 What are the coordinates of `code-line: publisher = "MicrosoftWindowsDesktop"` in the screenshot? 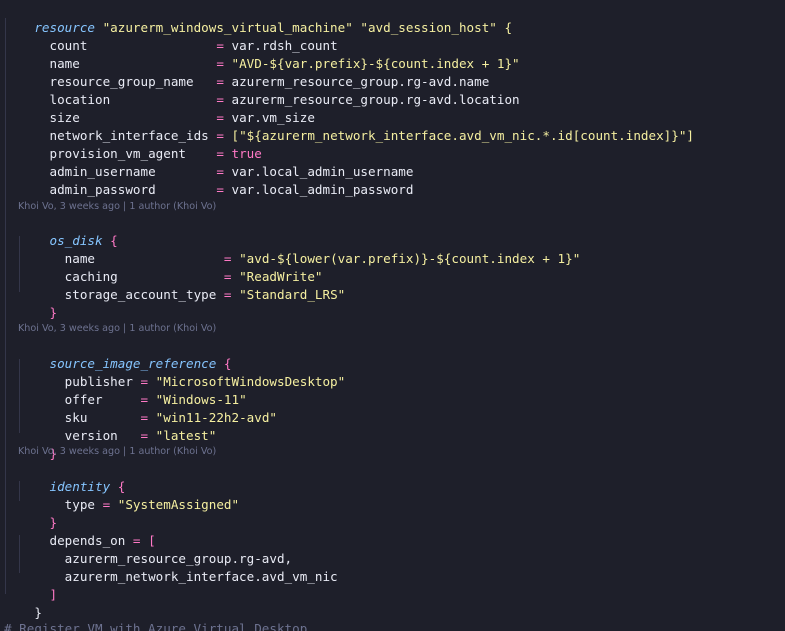 It's located at (175, 372).